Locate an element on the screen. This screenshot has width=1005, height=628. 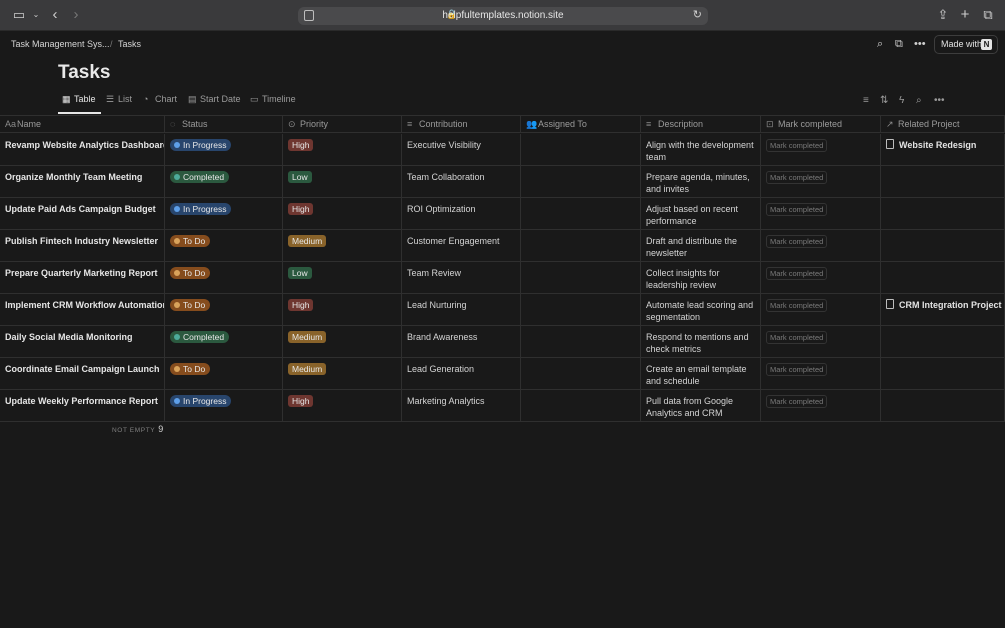
forward-arrow-icon: › is located at coordinates (76, 15).